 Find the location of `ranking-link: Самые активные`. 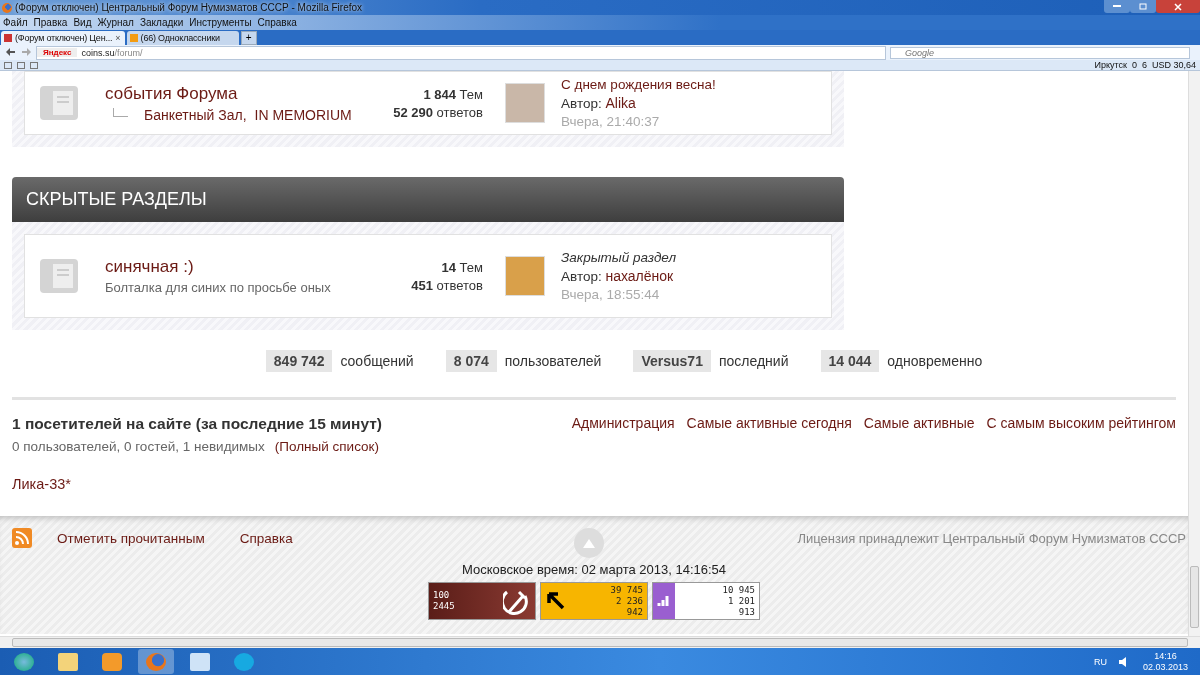

ranking-link: Самые активные is located at coordinates (919, 434).